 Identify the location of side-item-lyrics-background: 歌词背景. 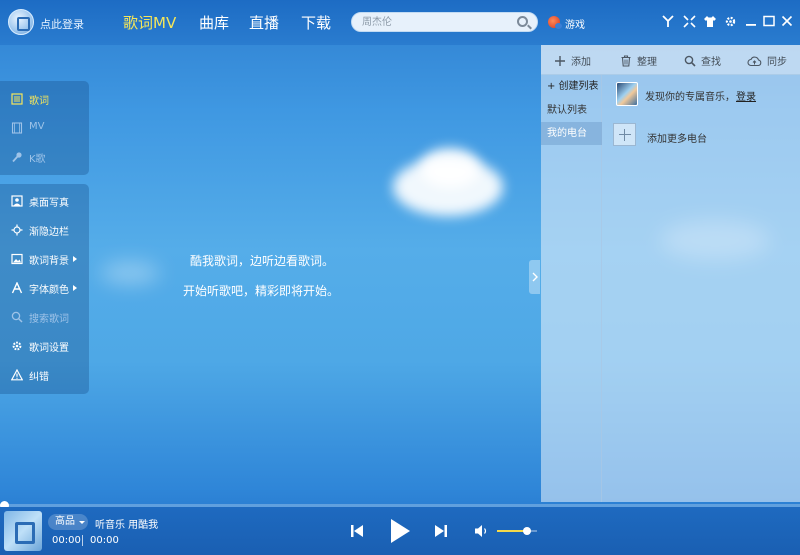
(44, 259).